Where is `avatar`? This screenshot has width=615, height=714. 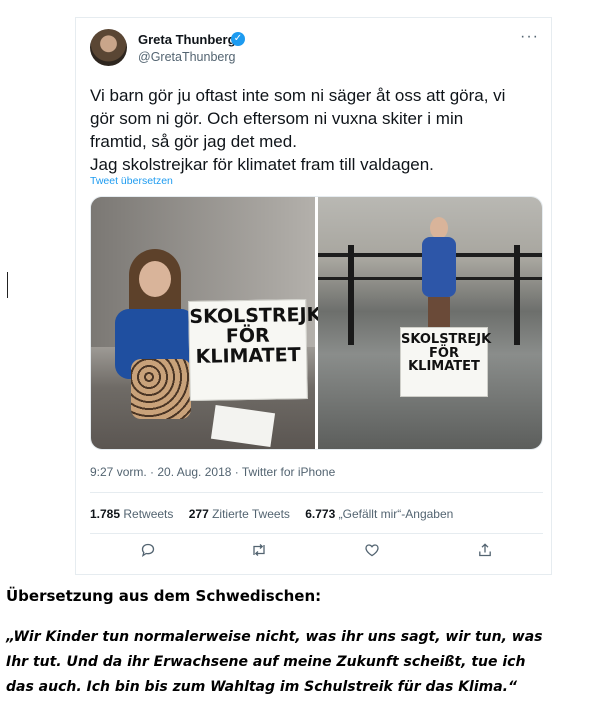 avatar is located at coordinates (108, 47).